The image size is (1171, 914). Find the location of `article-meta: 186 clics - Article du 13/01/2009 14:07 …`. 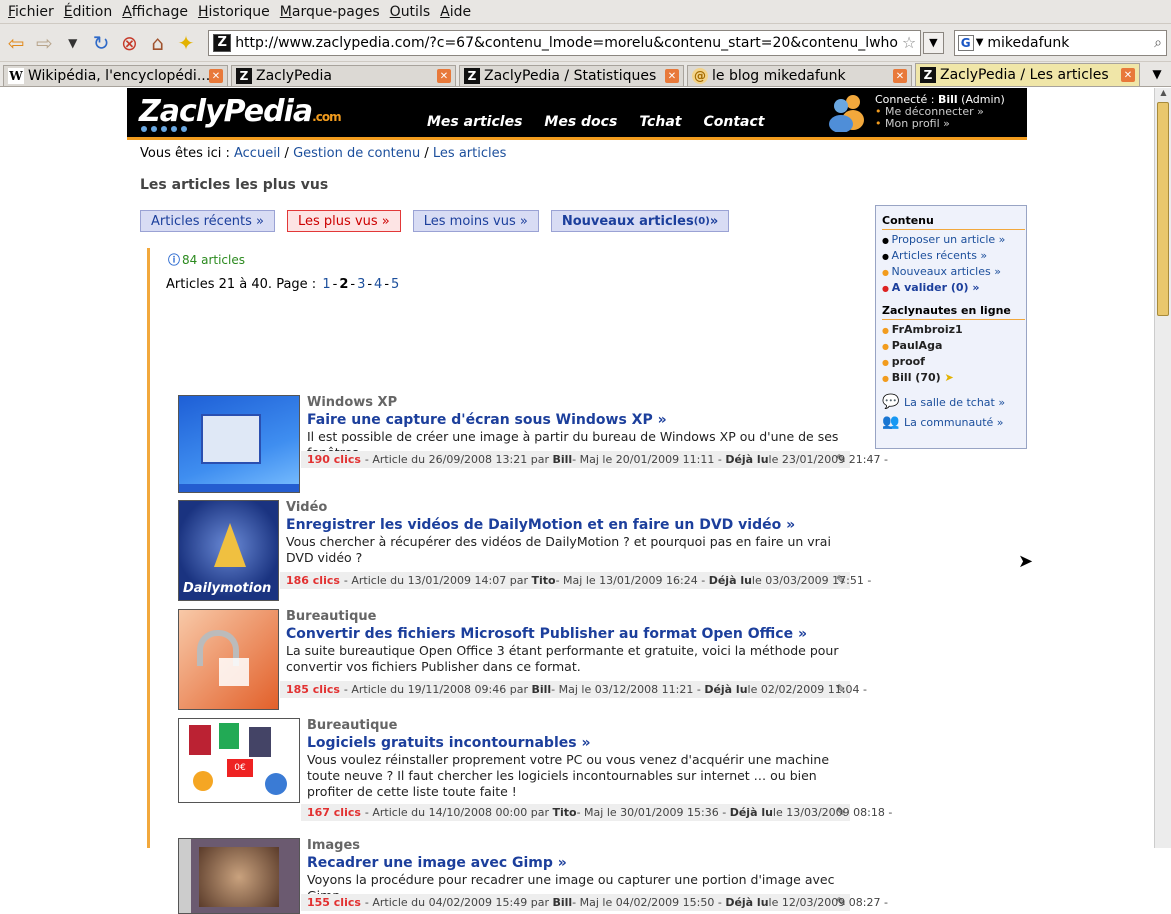

article-meta: 186 clics - Article du 13/01/2009 14:07 … is located at coordinates (575, 580).